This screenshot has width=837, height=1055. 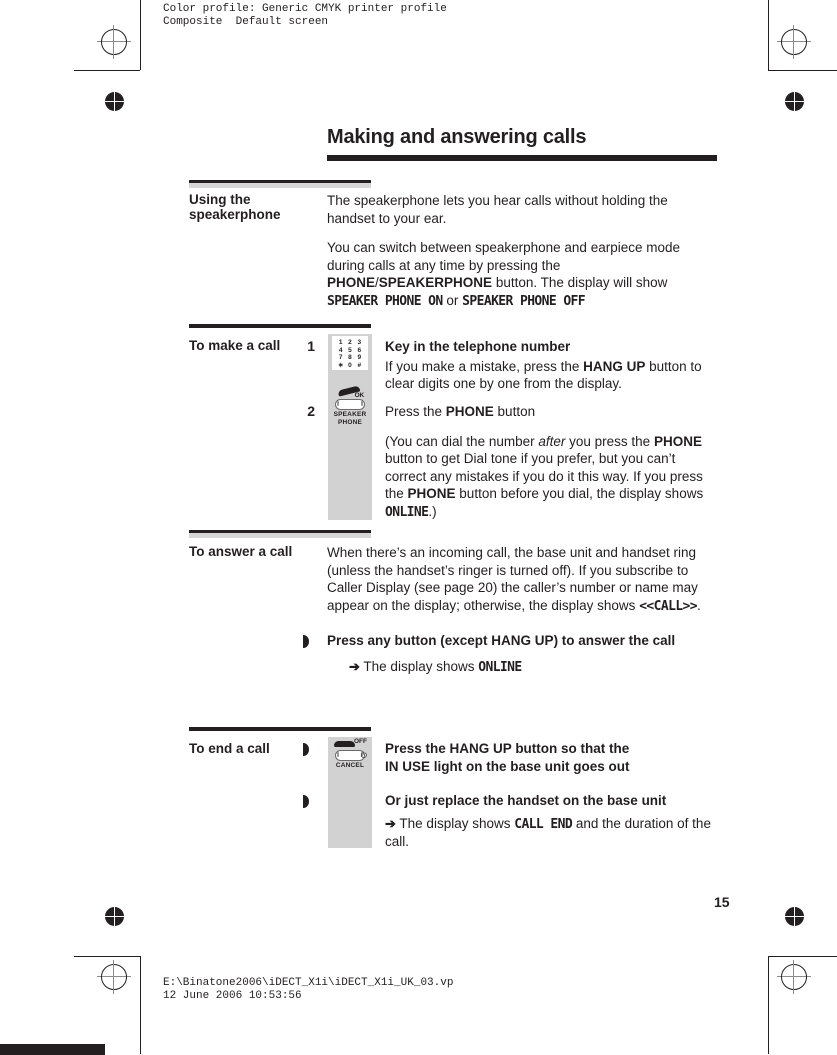 What do you see at coordinates (435, 282) in the screenshot?
I see `bold-run-speakerphone: SPEAKERPHONE` at bounding box center [435, 282].